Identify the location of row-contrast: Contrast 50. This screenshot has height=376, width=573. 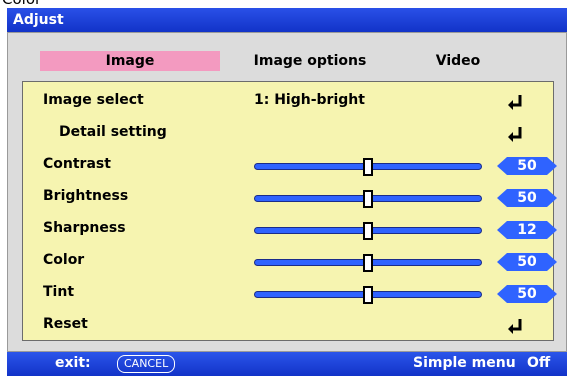
(290, 166).